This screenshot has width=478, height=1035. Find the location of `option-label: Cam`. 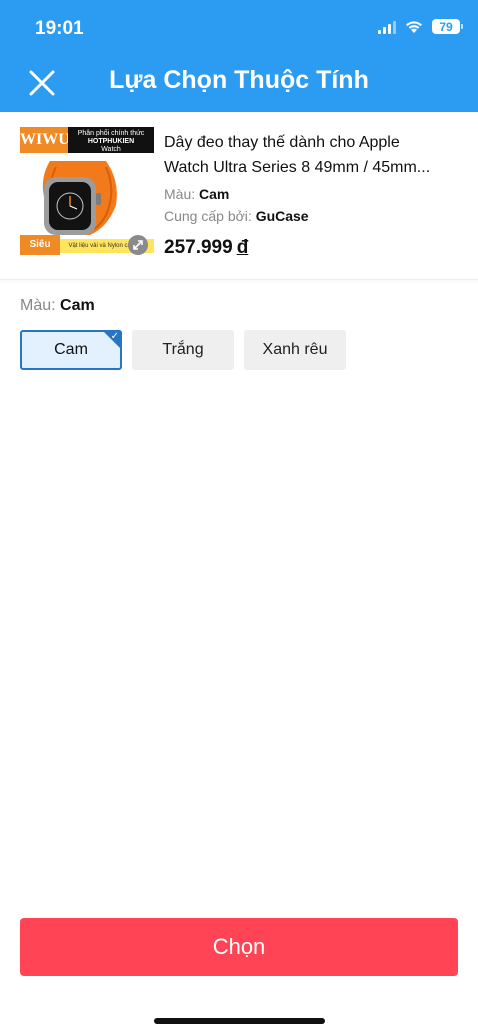

option-label: Cam is located at coordinates (71, 349).